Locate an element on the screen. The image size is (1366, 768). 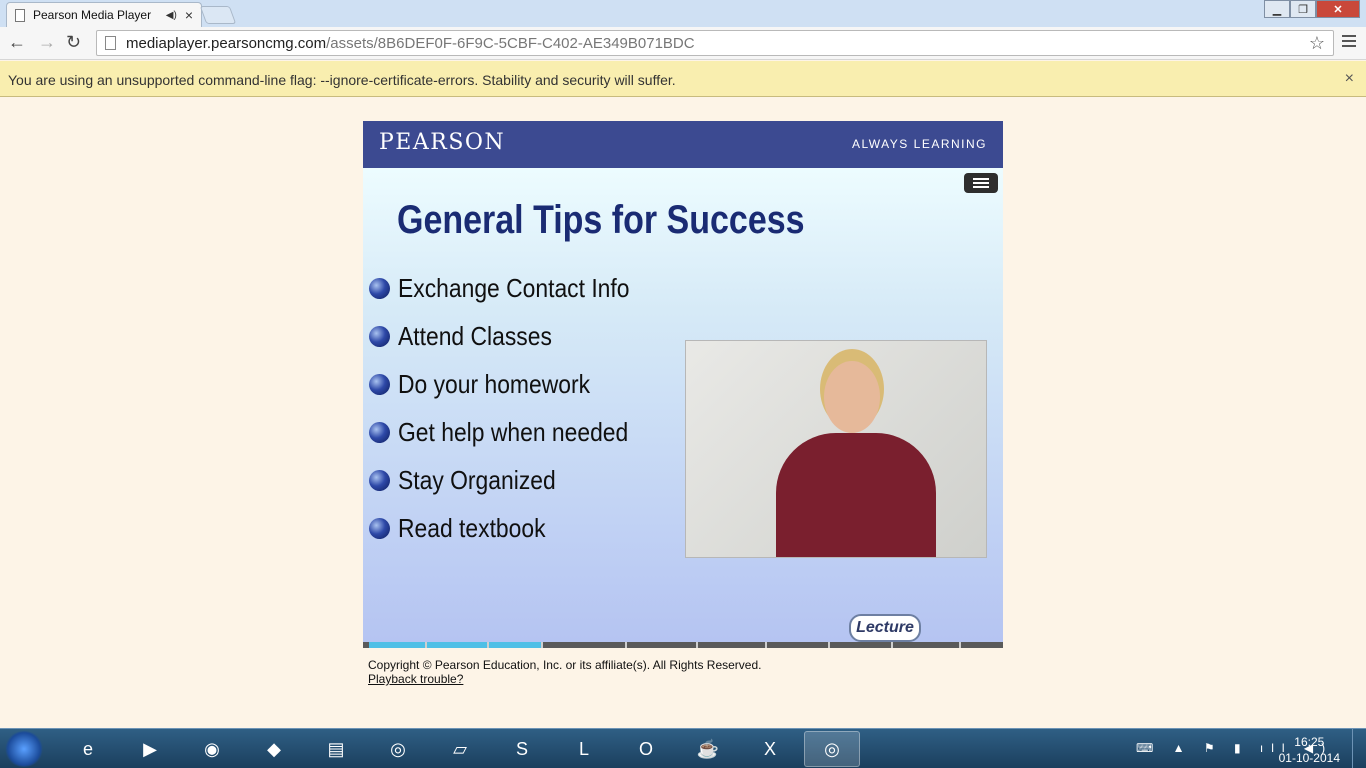
restore-button: ❐ is located at coordinates (1303, 9).